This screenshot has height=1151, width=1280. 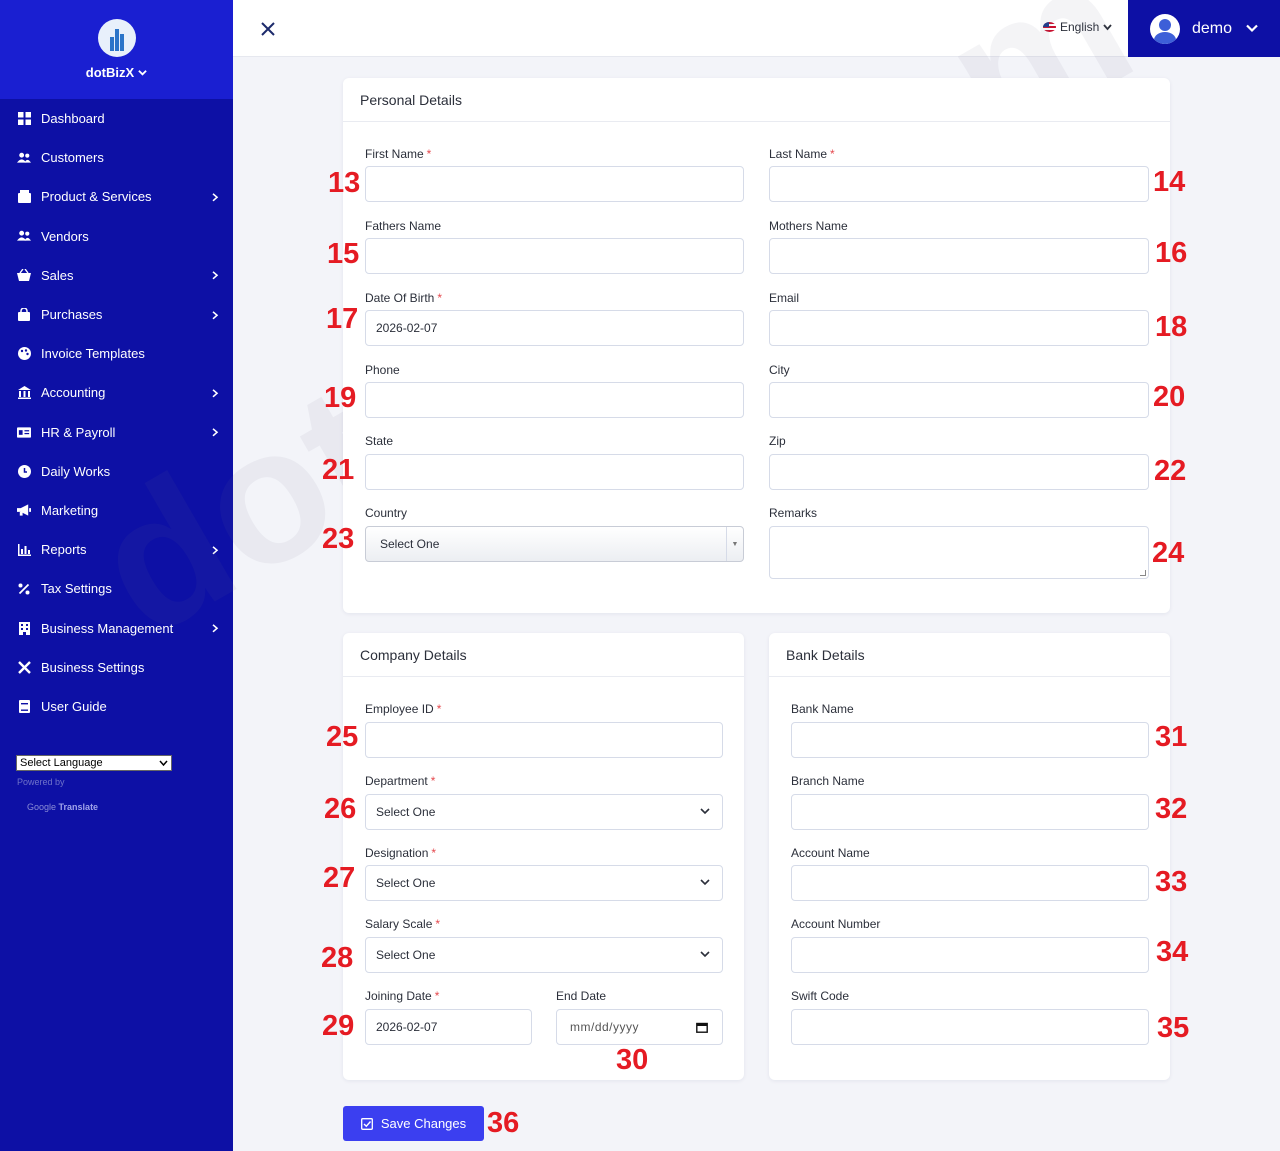 What do you see at coordinates (116, 49) in the screenshot?
I see `brand-header: dotBizX` at bounding box center [116, 49].